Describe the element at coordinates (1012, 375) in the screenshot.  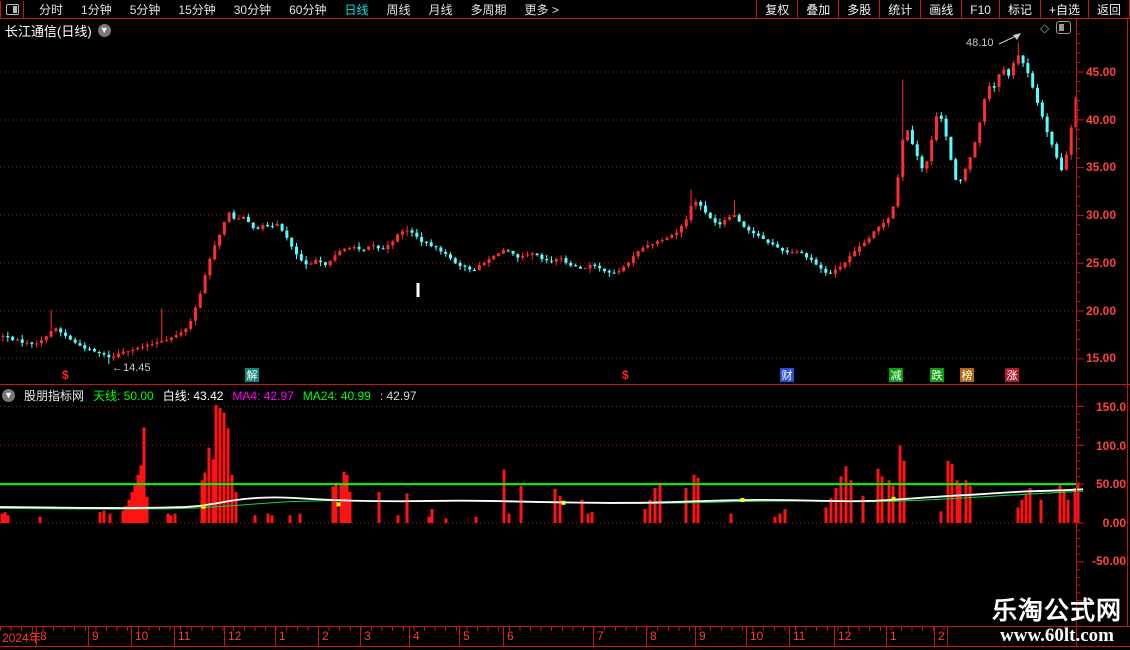
I see `event-badge-涨: 涨` at that location.